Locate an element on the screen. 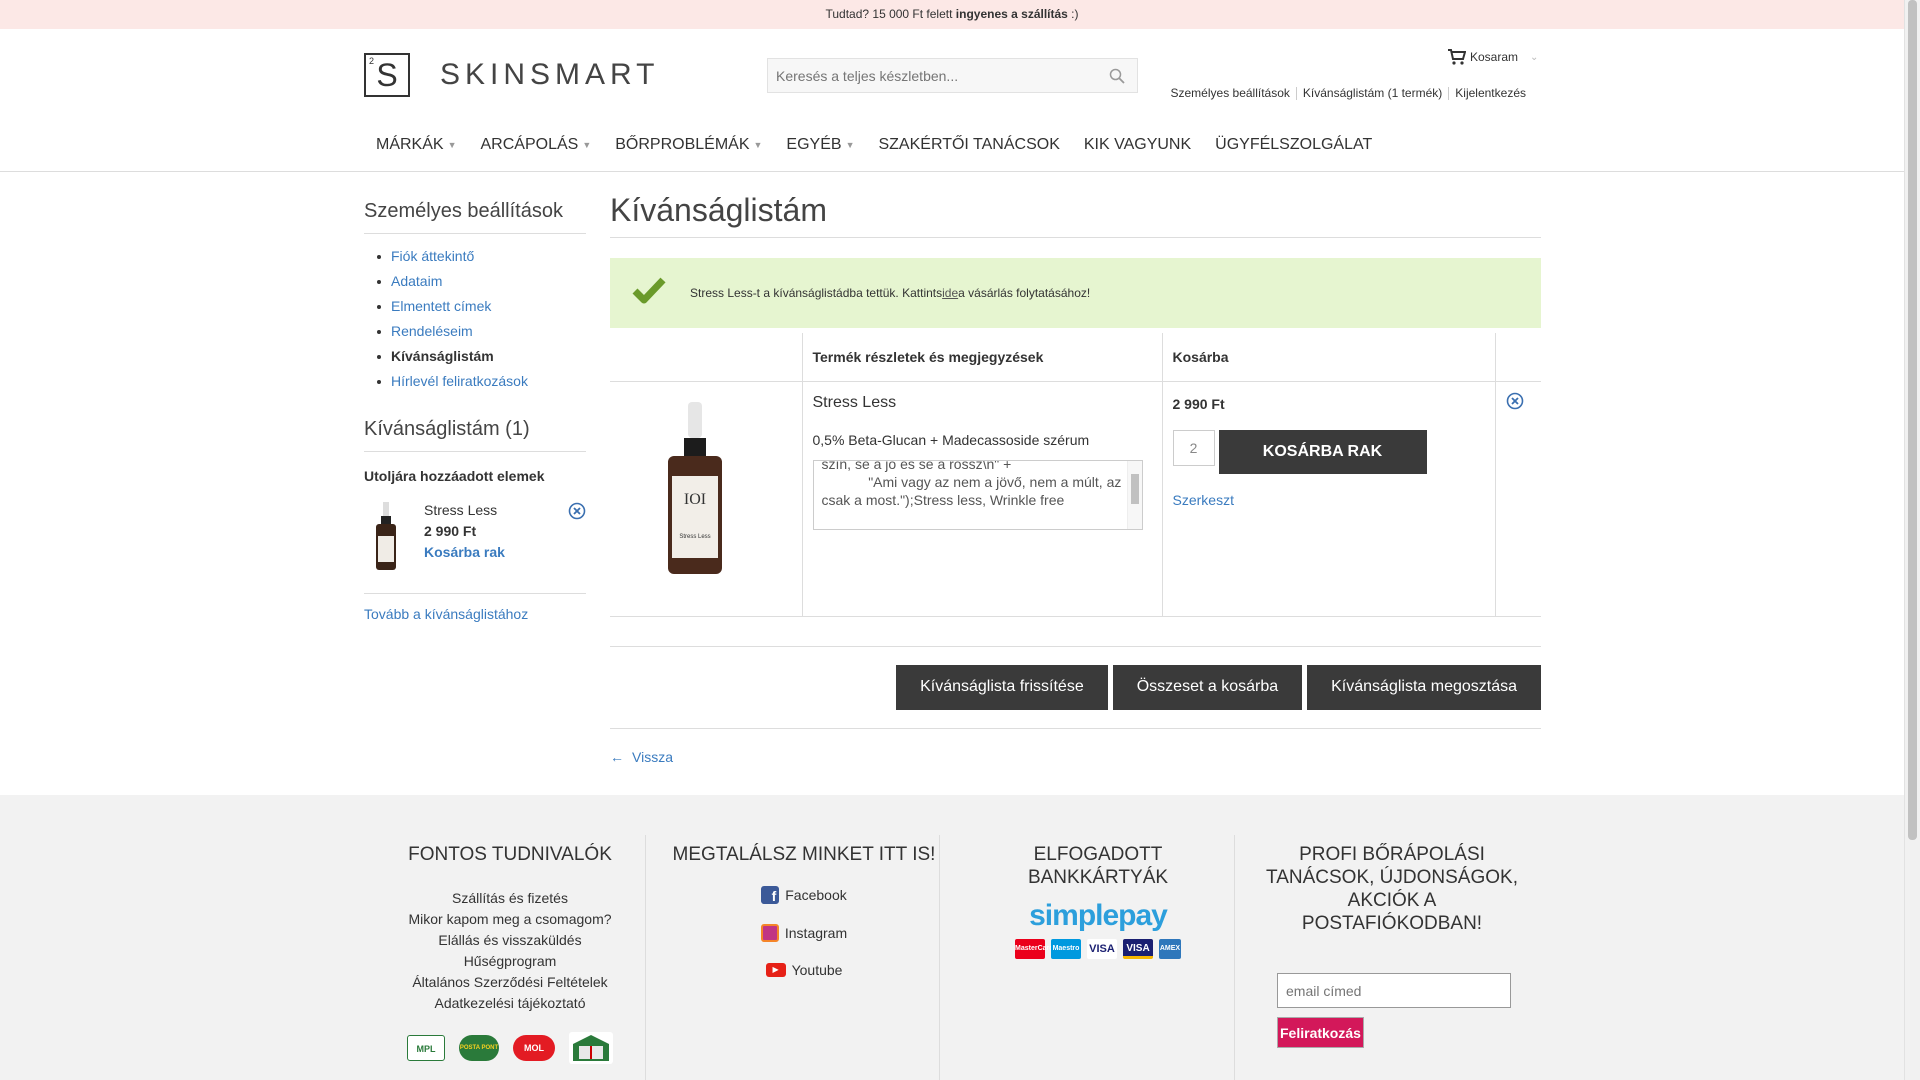  facebook-icon: f is located at coordinates (770, 895).